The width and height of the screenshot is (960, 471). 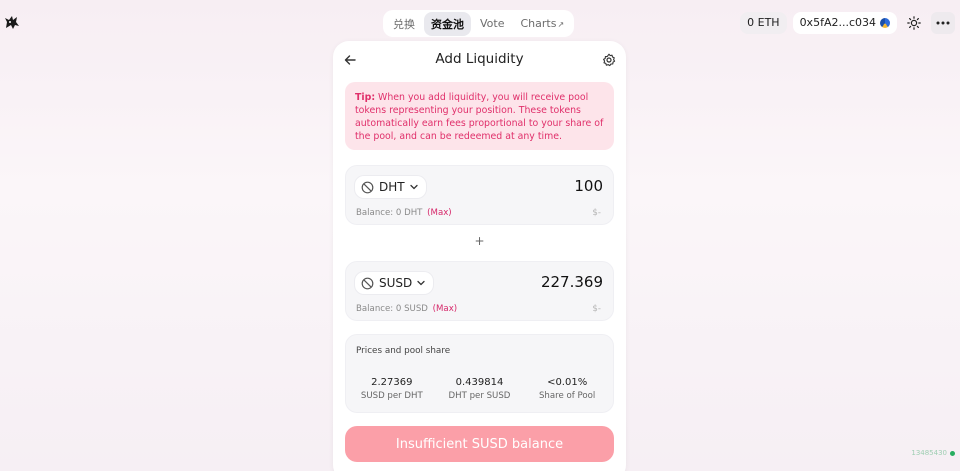 What do you see at coordinates (389, 213) in the screenshot?
I see `token-a-balance-text: Balance: 0 DHT` at bounding box center [389, 213].